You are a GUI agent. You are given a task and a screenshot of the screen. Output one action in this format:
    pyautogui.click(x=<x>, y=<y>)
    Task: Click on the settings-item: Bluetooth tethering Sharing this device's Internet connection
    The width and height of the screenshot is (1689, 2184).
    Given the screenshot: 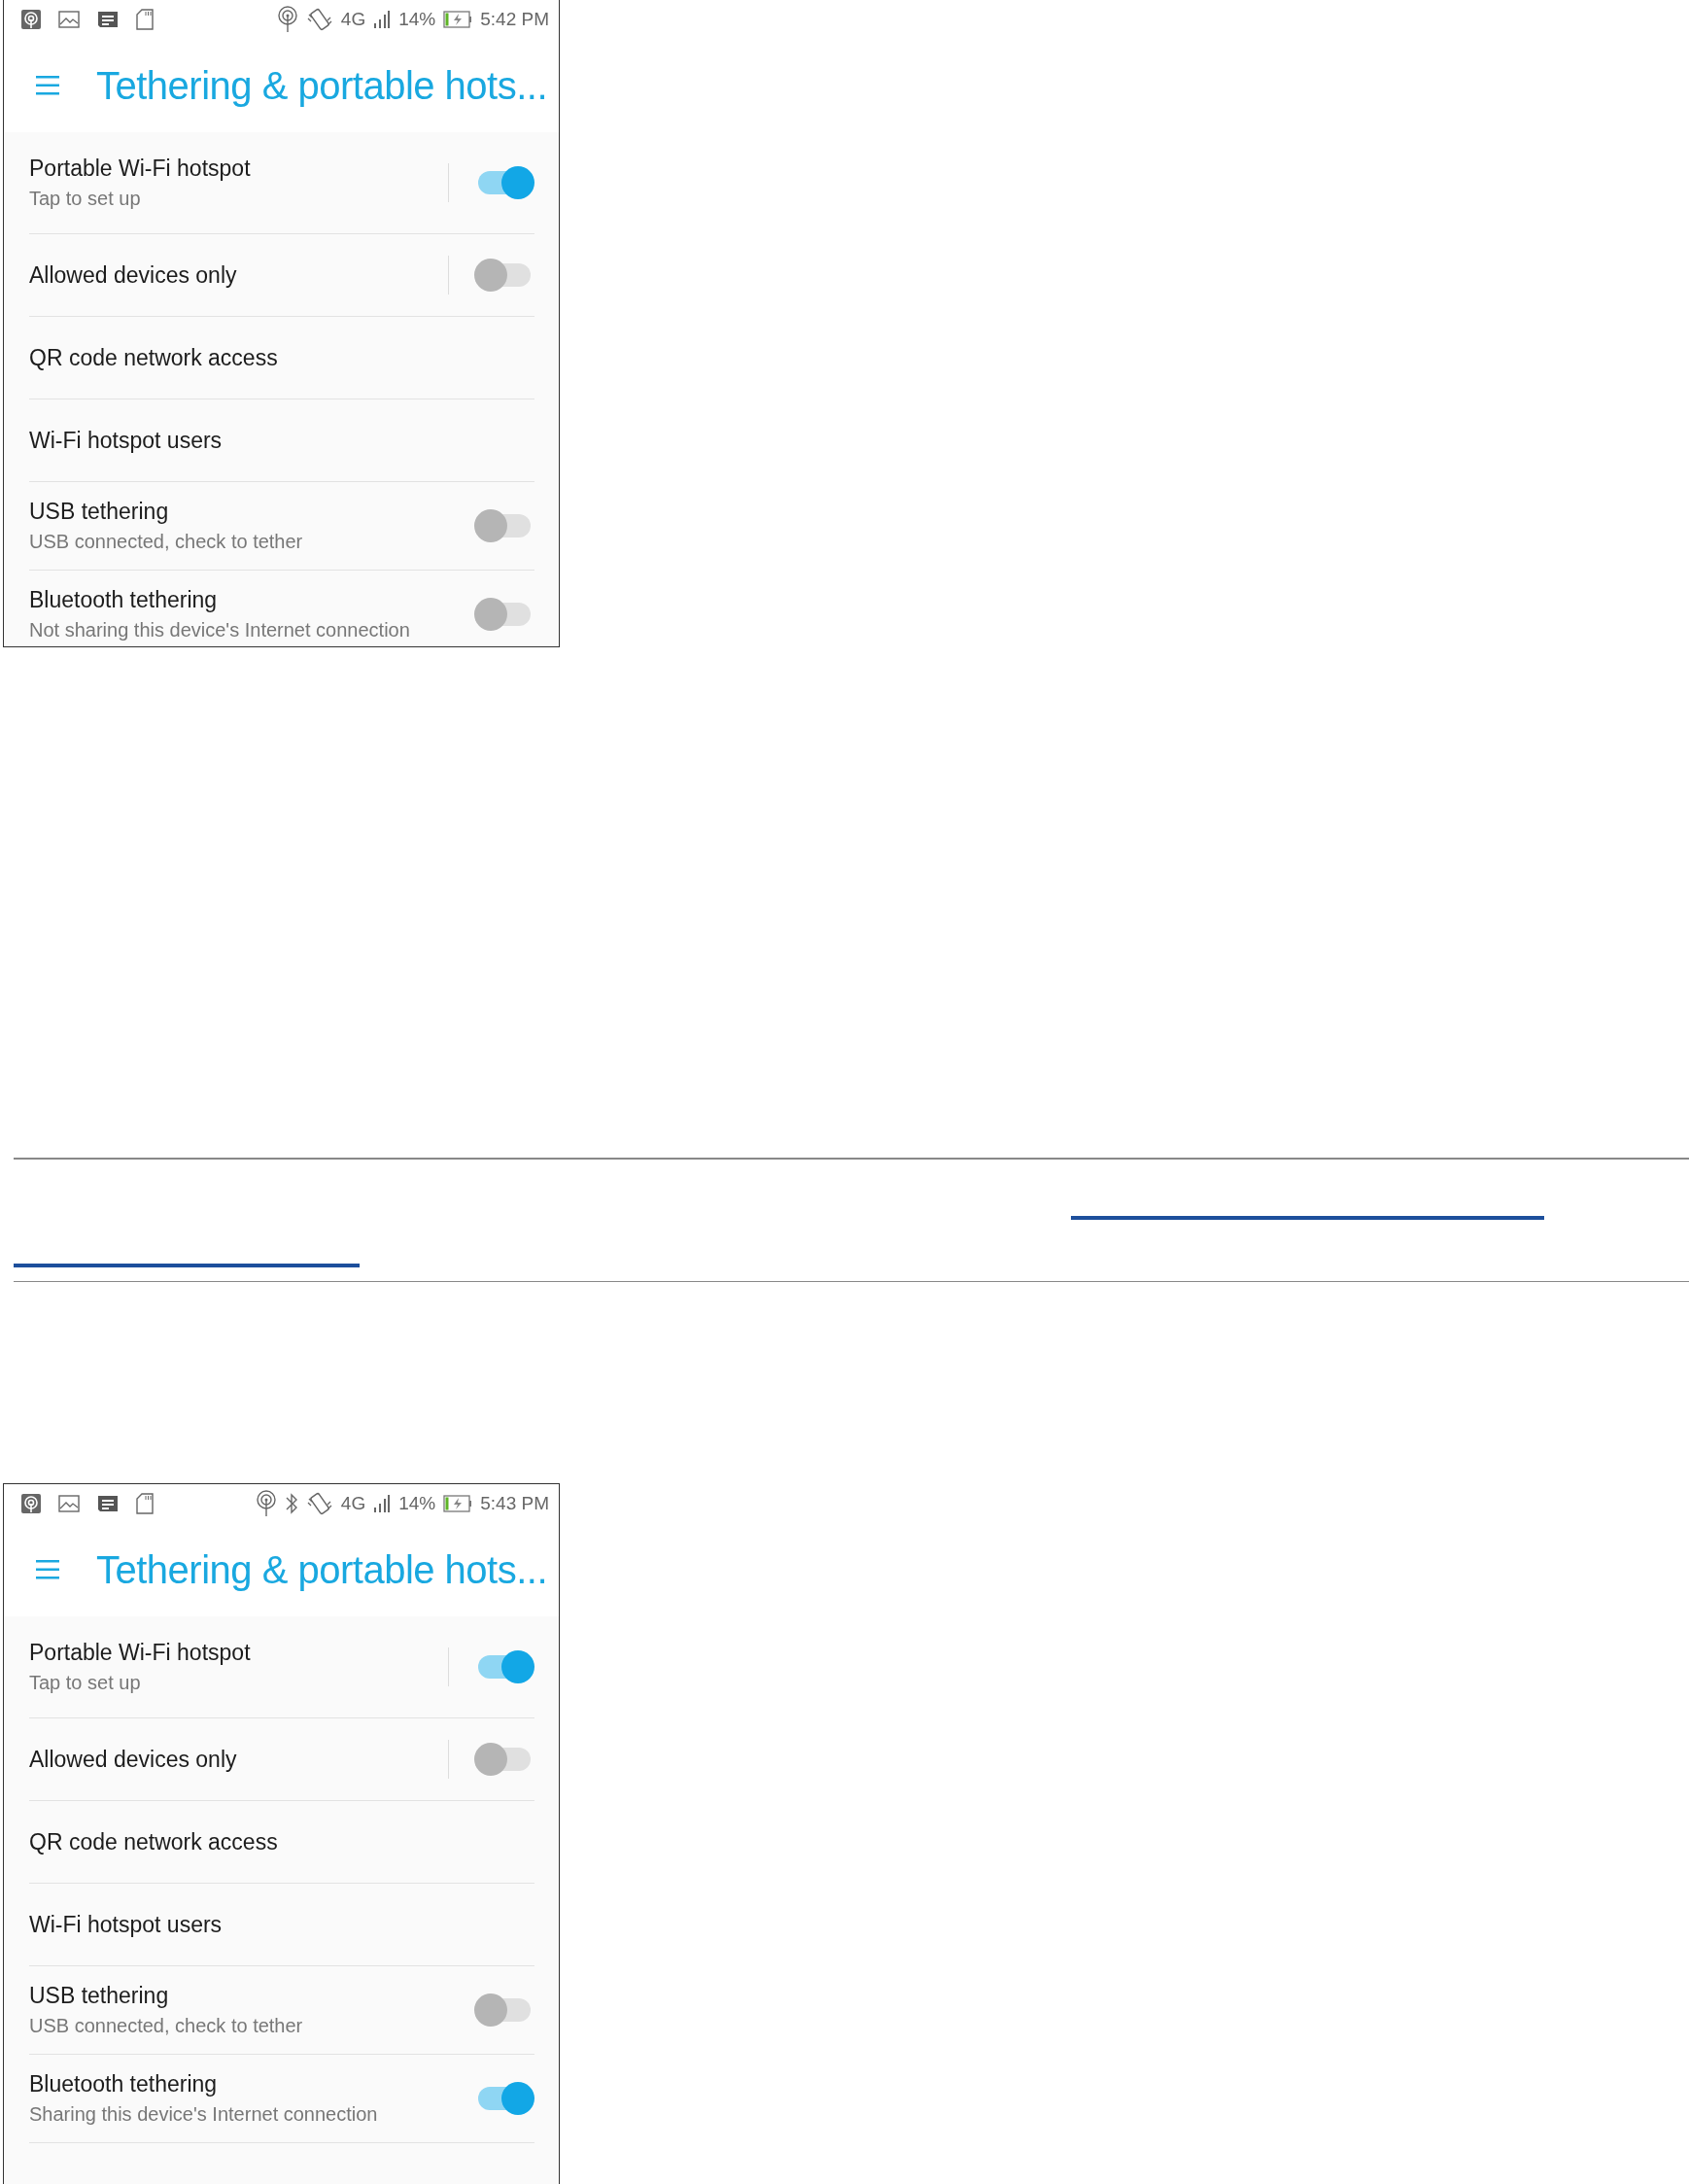 What is the action you would take?
    pyautogui.click(x=281, y=2099)
    